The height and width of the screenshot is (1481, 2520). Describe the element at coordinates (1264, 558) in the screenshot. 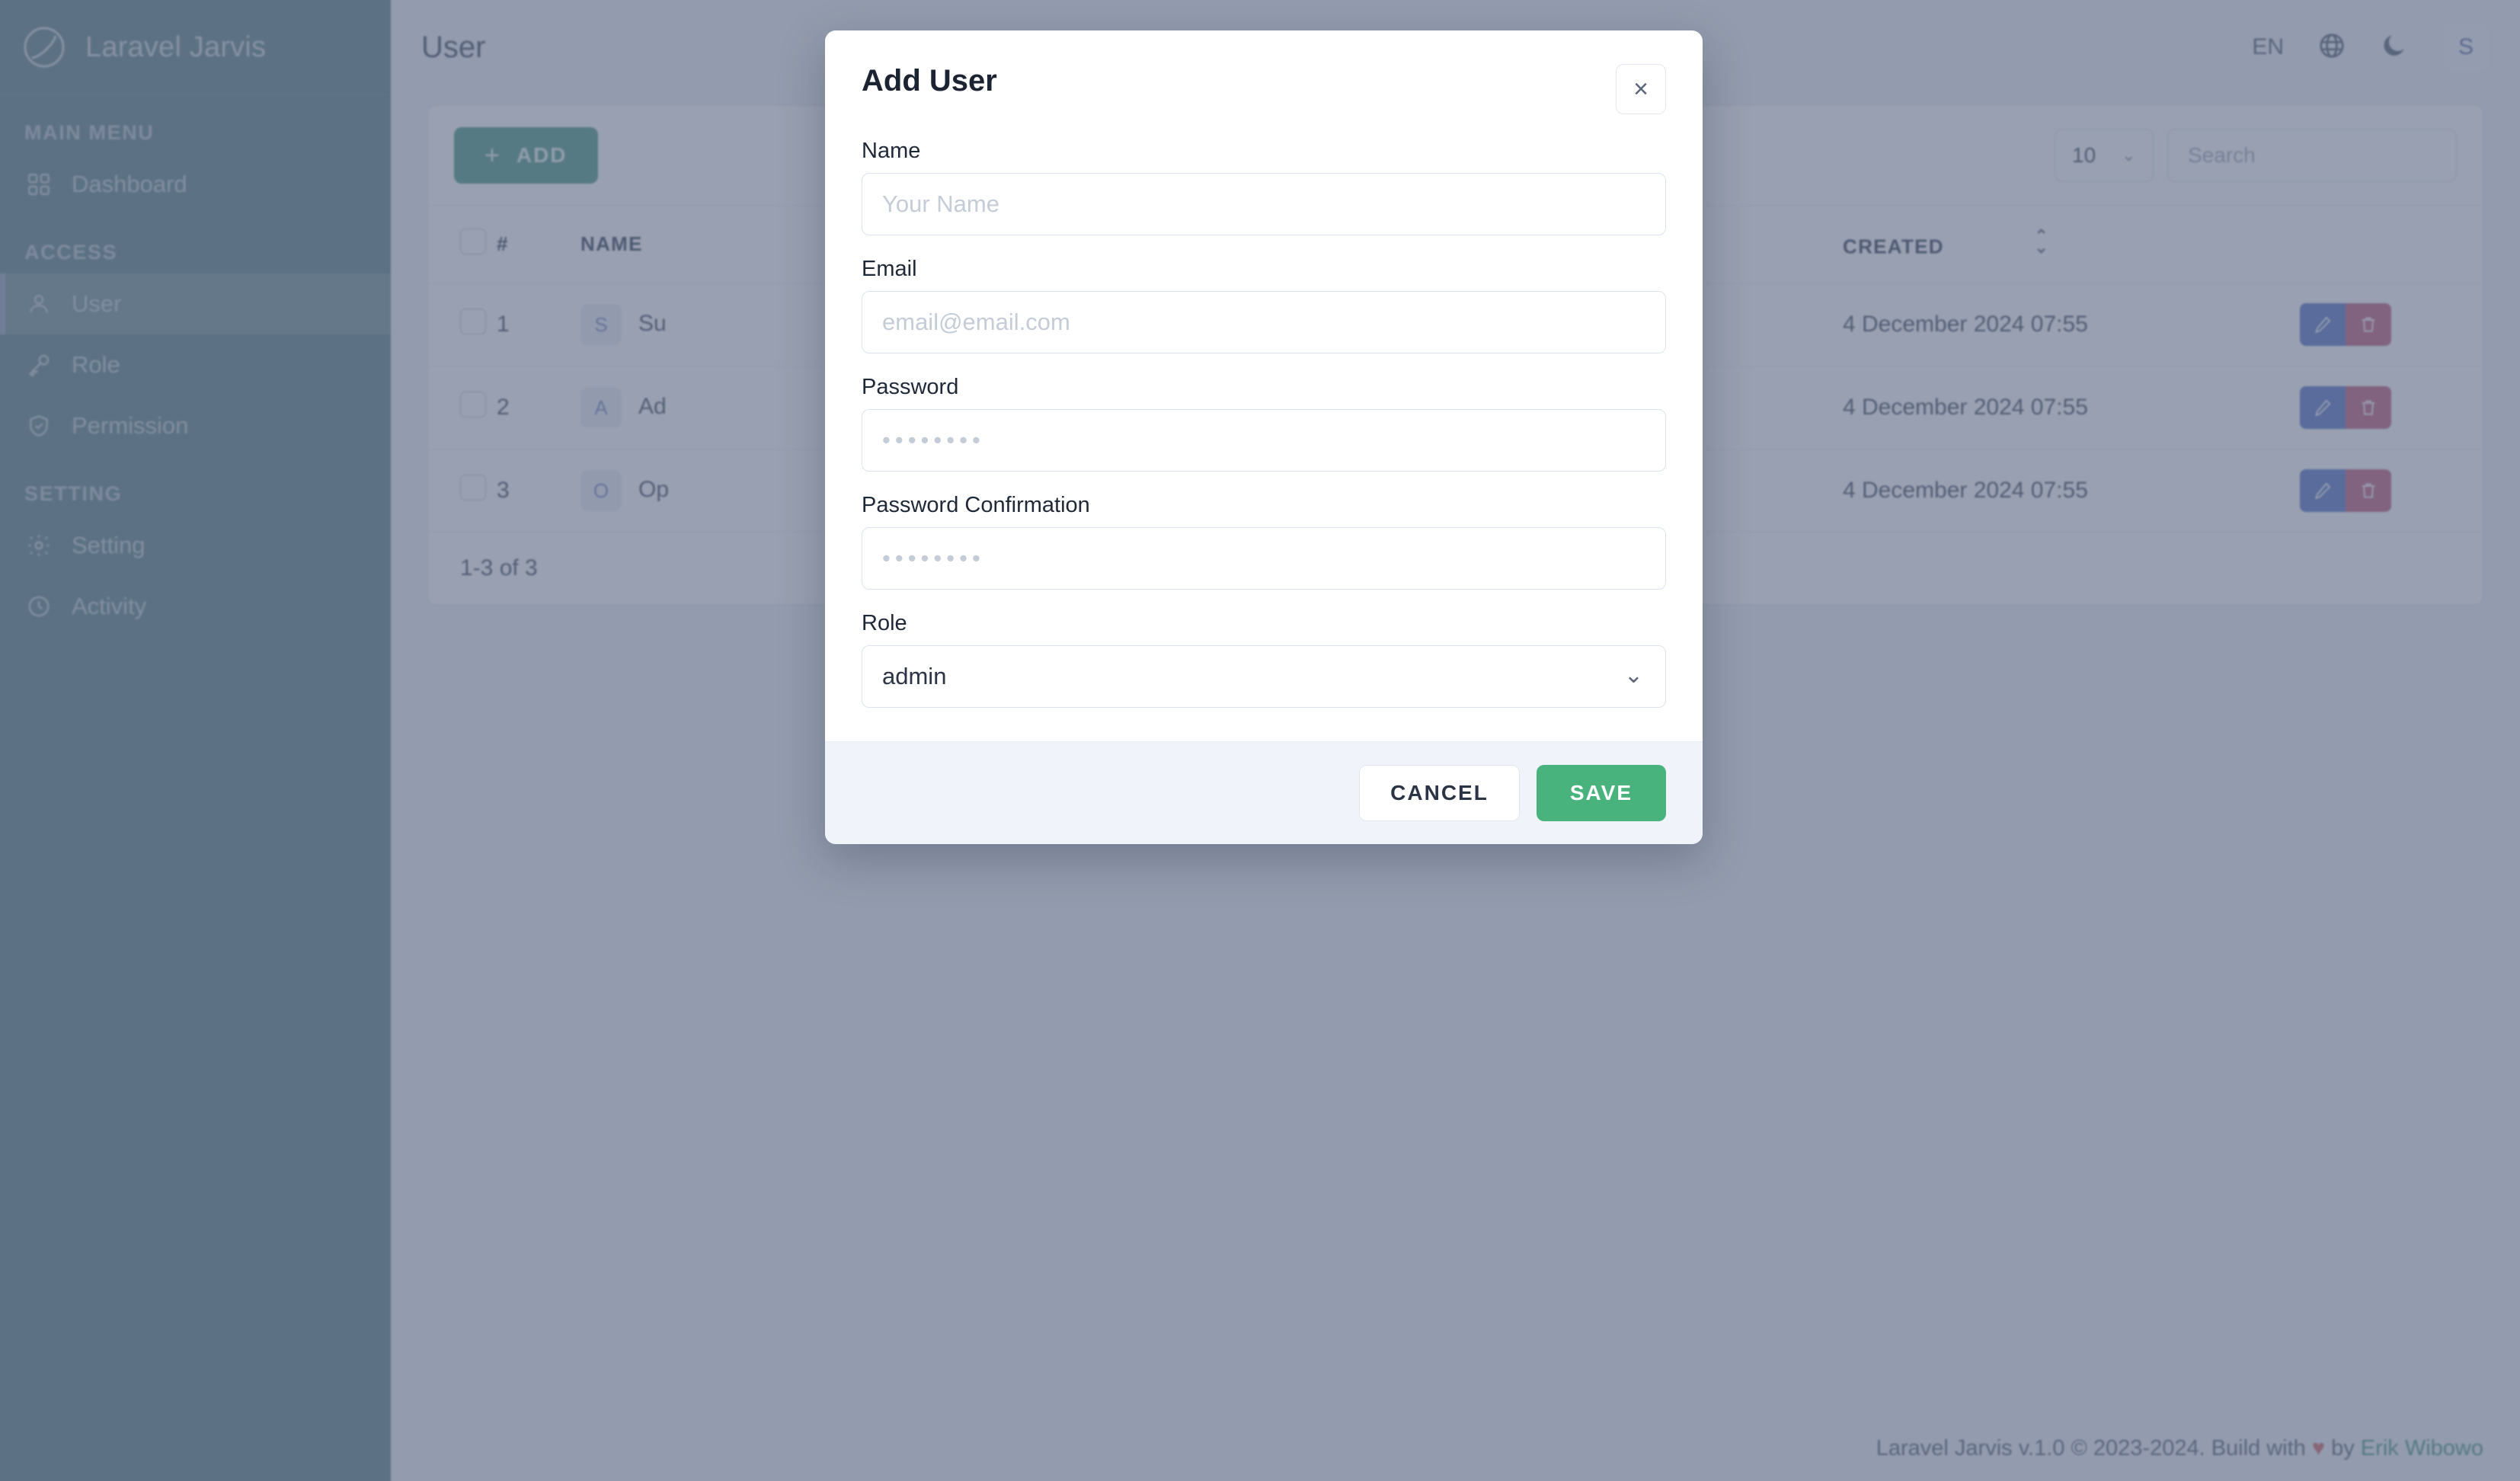

I see `password-confirmation-input` at that location.